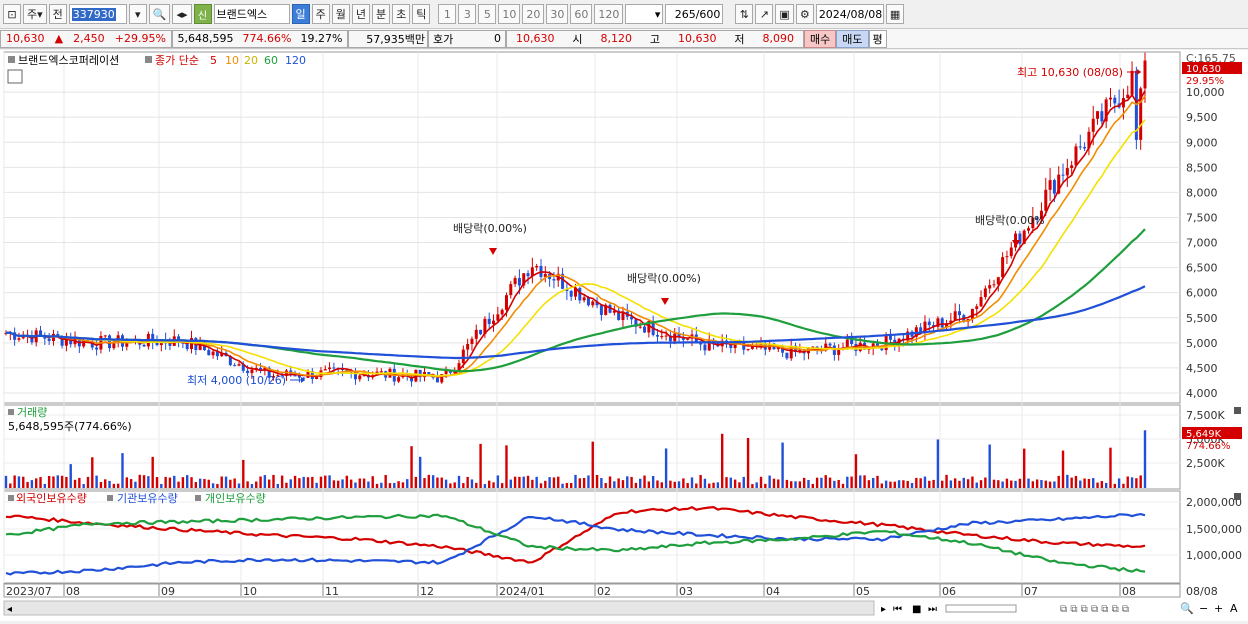 The width and height of the screenshot is (1248, 624). What do you see at coordinates (932, 609) in the screenshot?
I see `play-last-icon: ⏭` at bounding box center [932, 609].